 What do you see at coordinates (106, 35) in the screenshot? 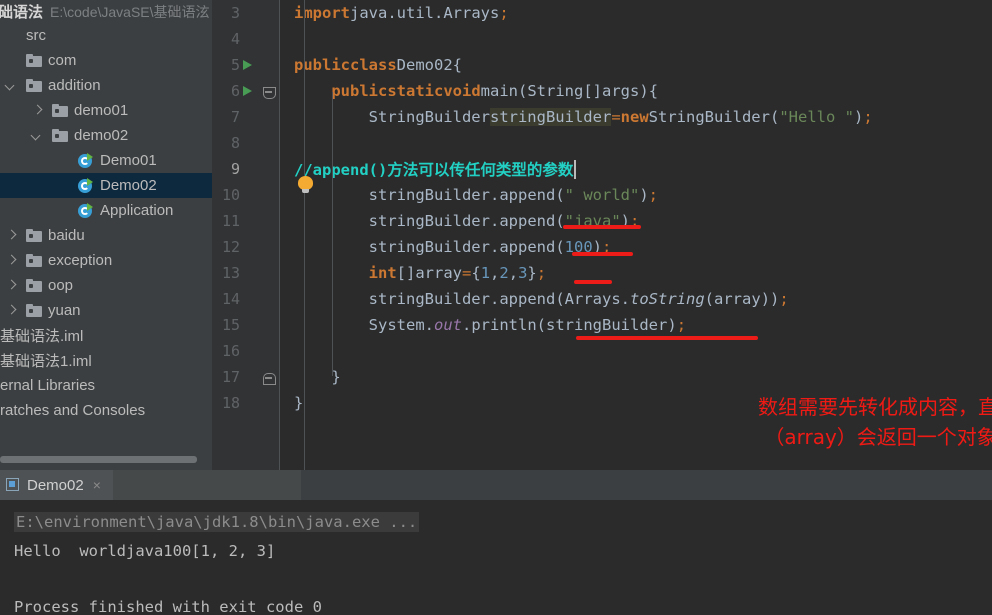
I see `tree-item: src` at bounding box center [106, 35].